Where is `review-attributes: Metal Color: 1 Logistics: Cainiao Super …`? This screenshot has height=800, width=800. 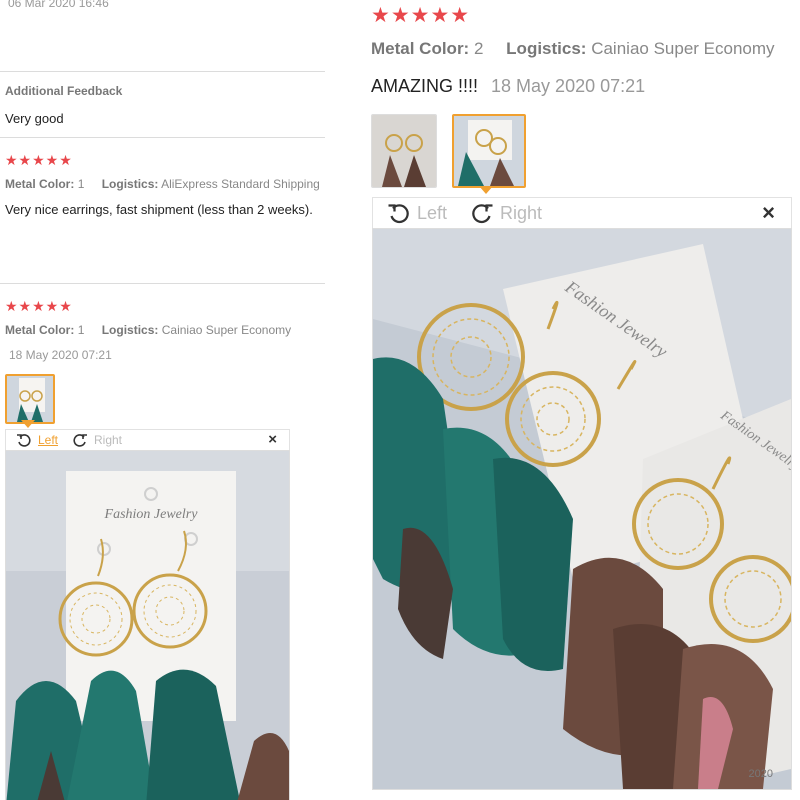 review-attributes: Metal Color: 1 Logistics: Cainiao Super … is located at coordinates (148, 330).